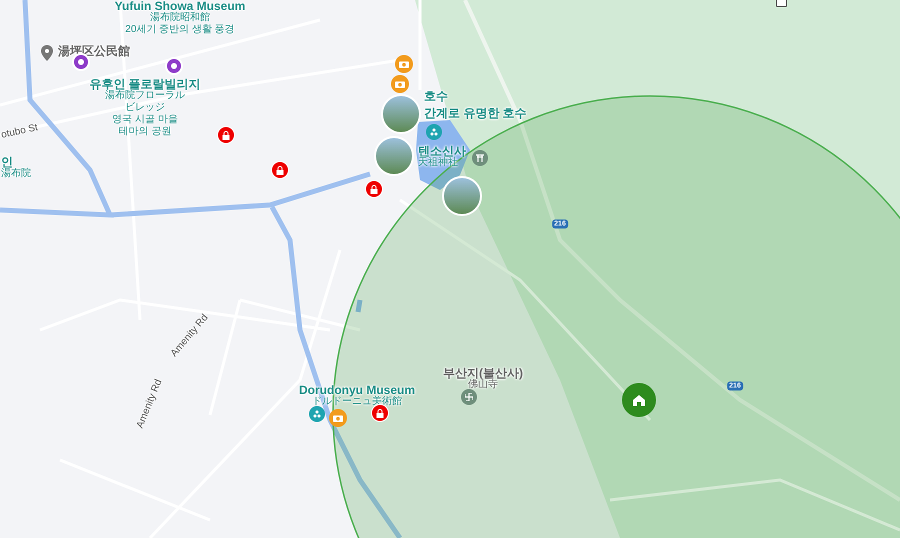  Describe the element at coordinates (357, 402) in the screenshot. I see `place-label: ドルドーニュ美術館` at that location.